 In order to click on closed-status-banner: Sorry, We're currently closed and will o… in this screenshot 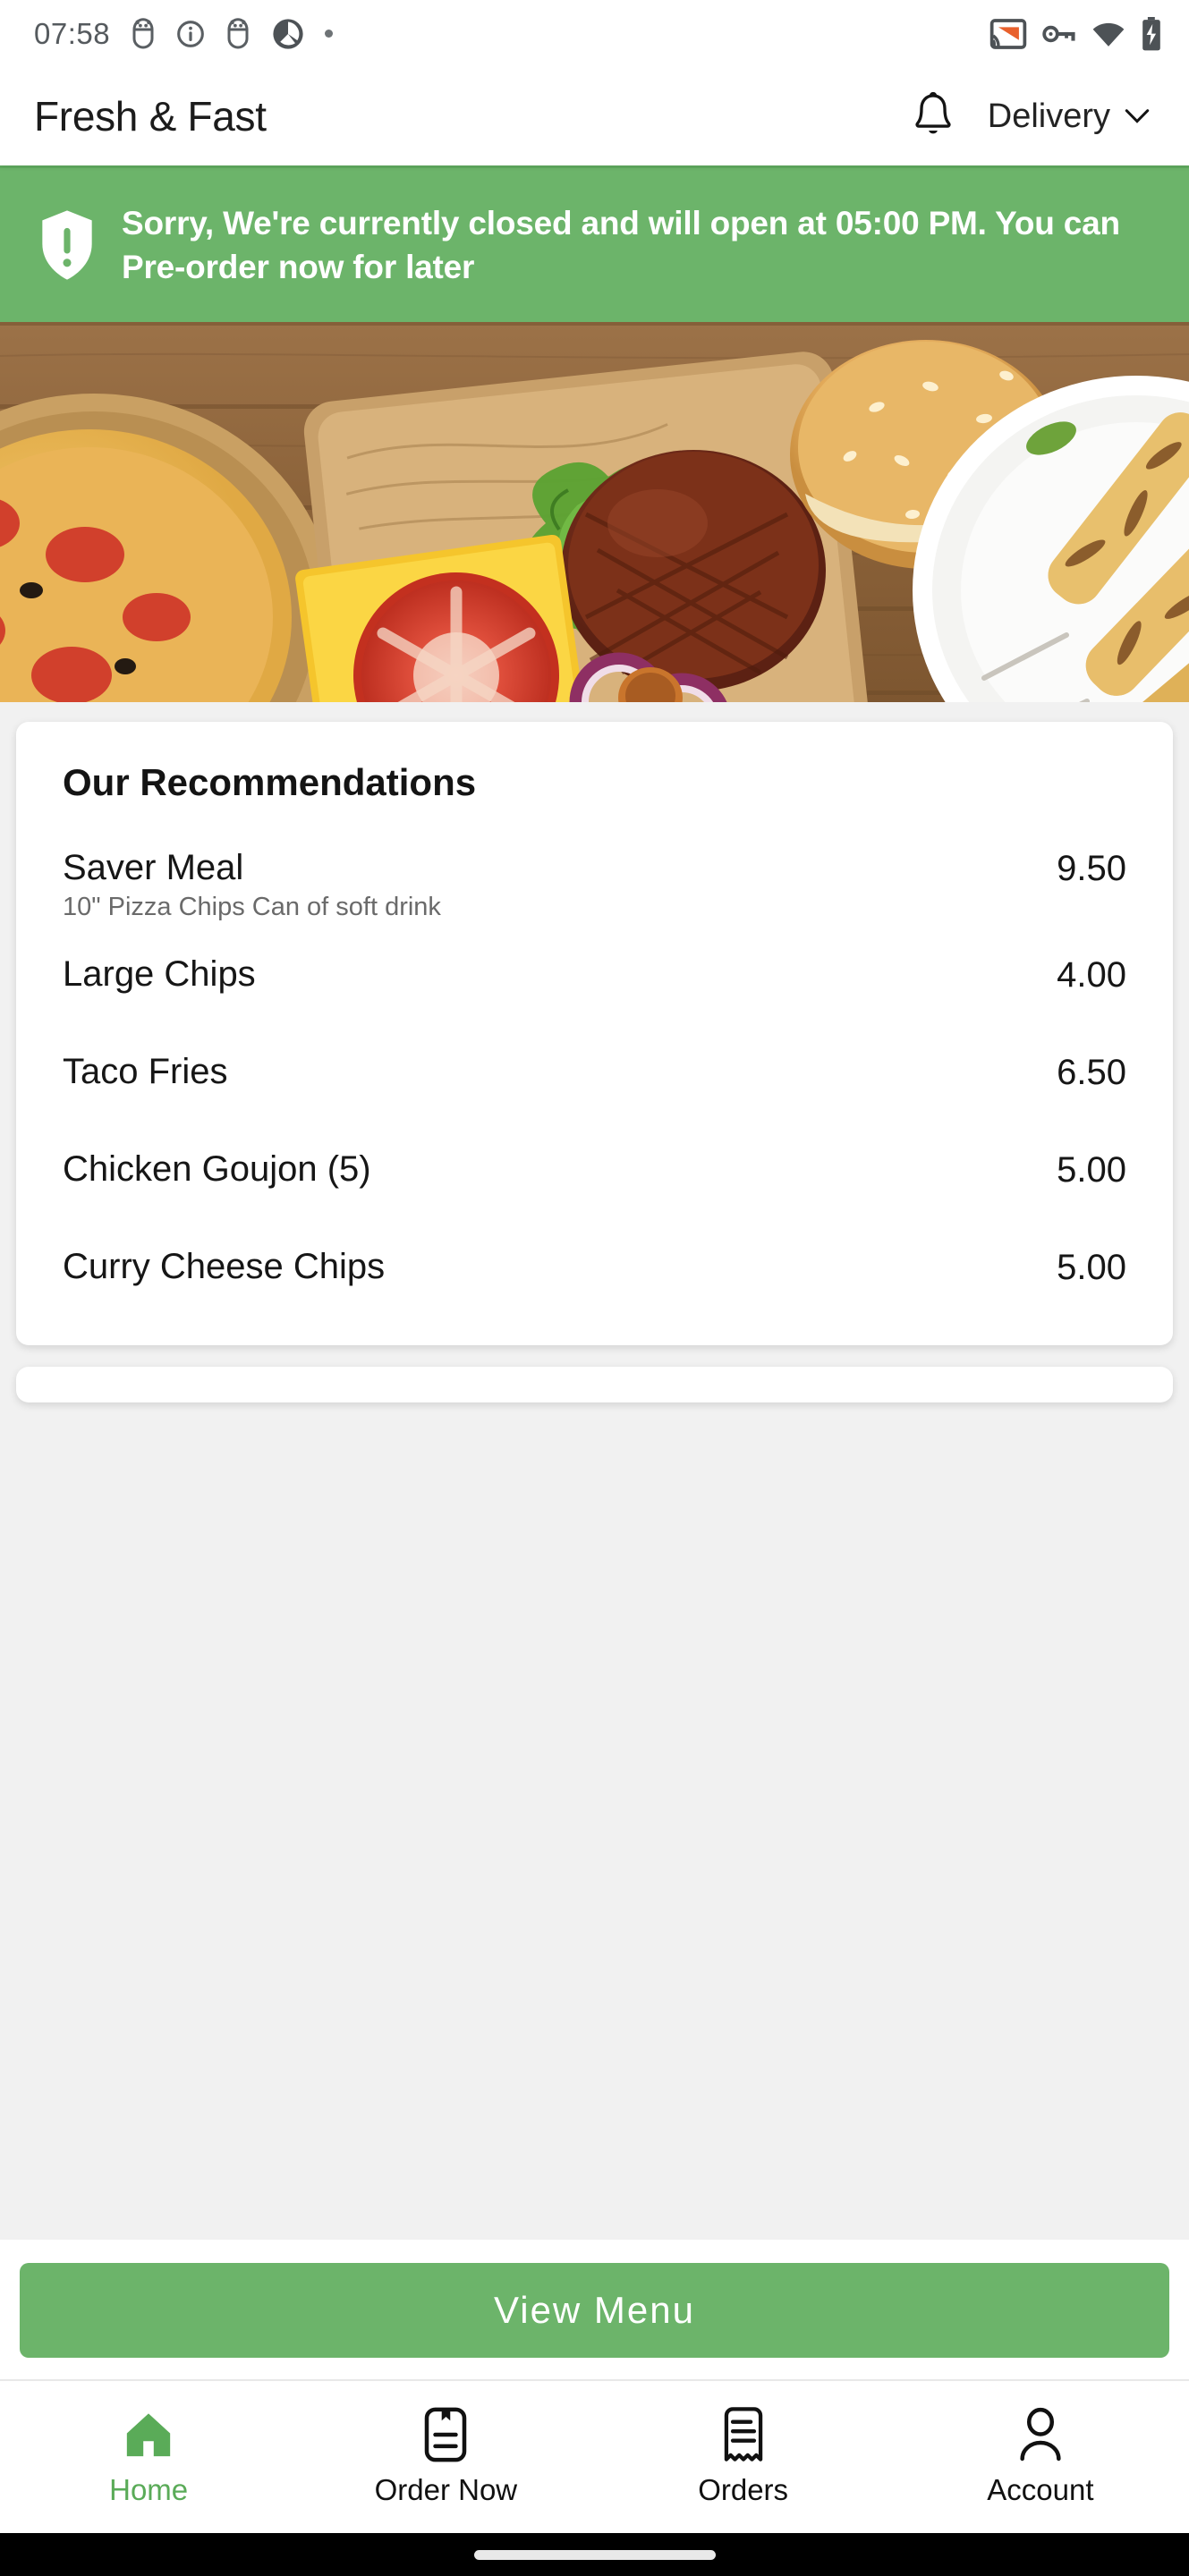, I will do `click(594, 244)`.